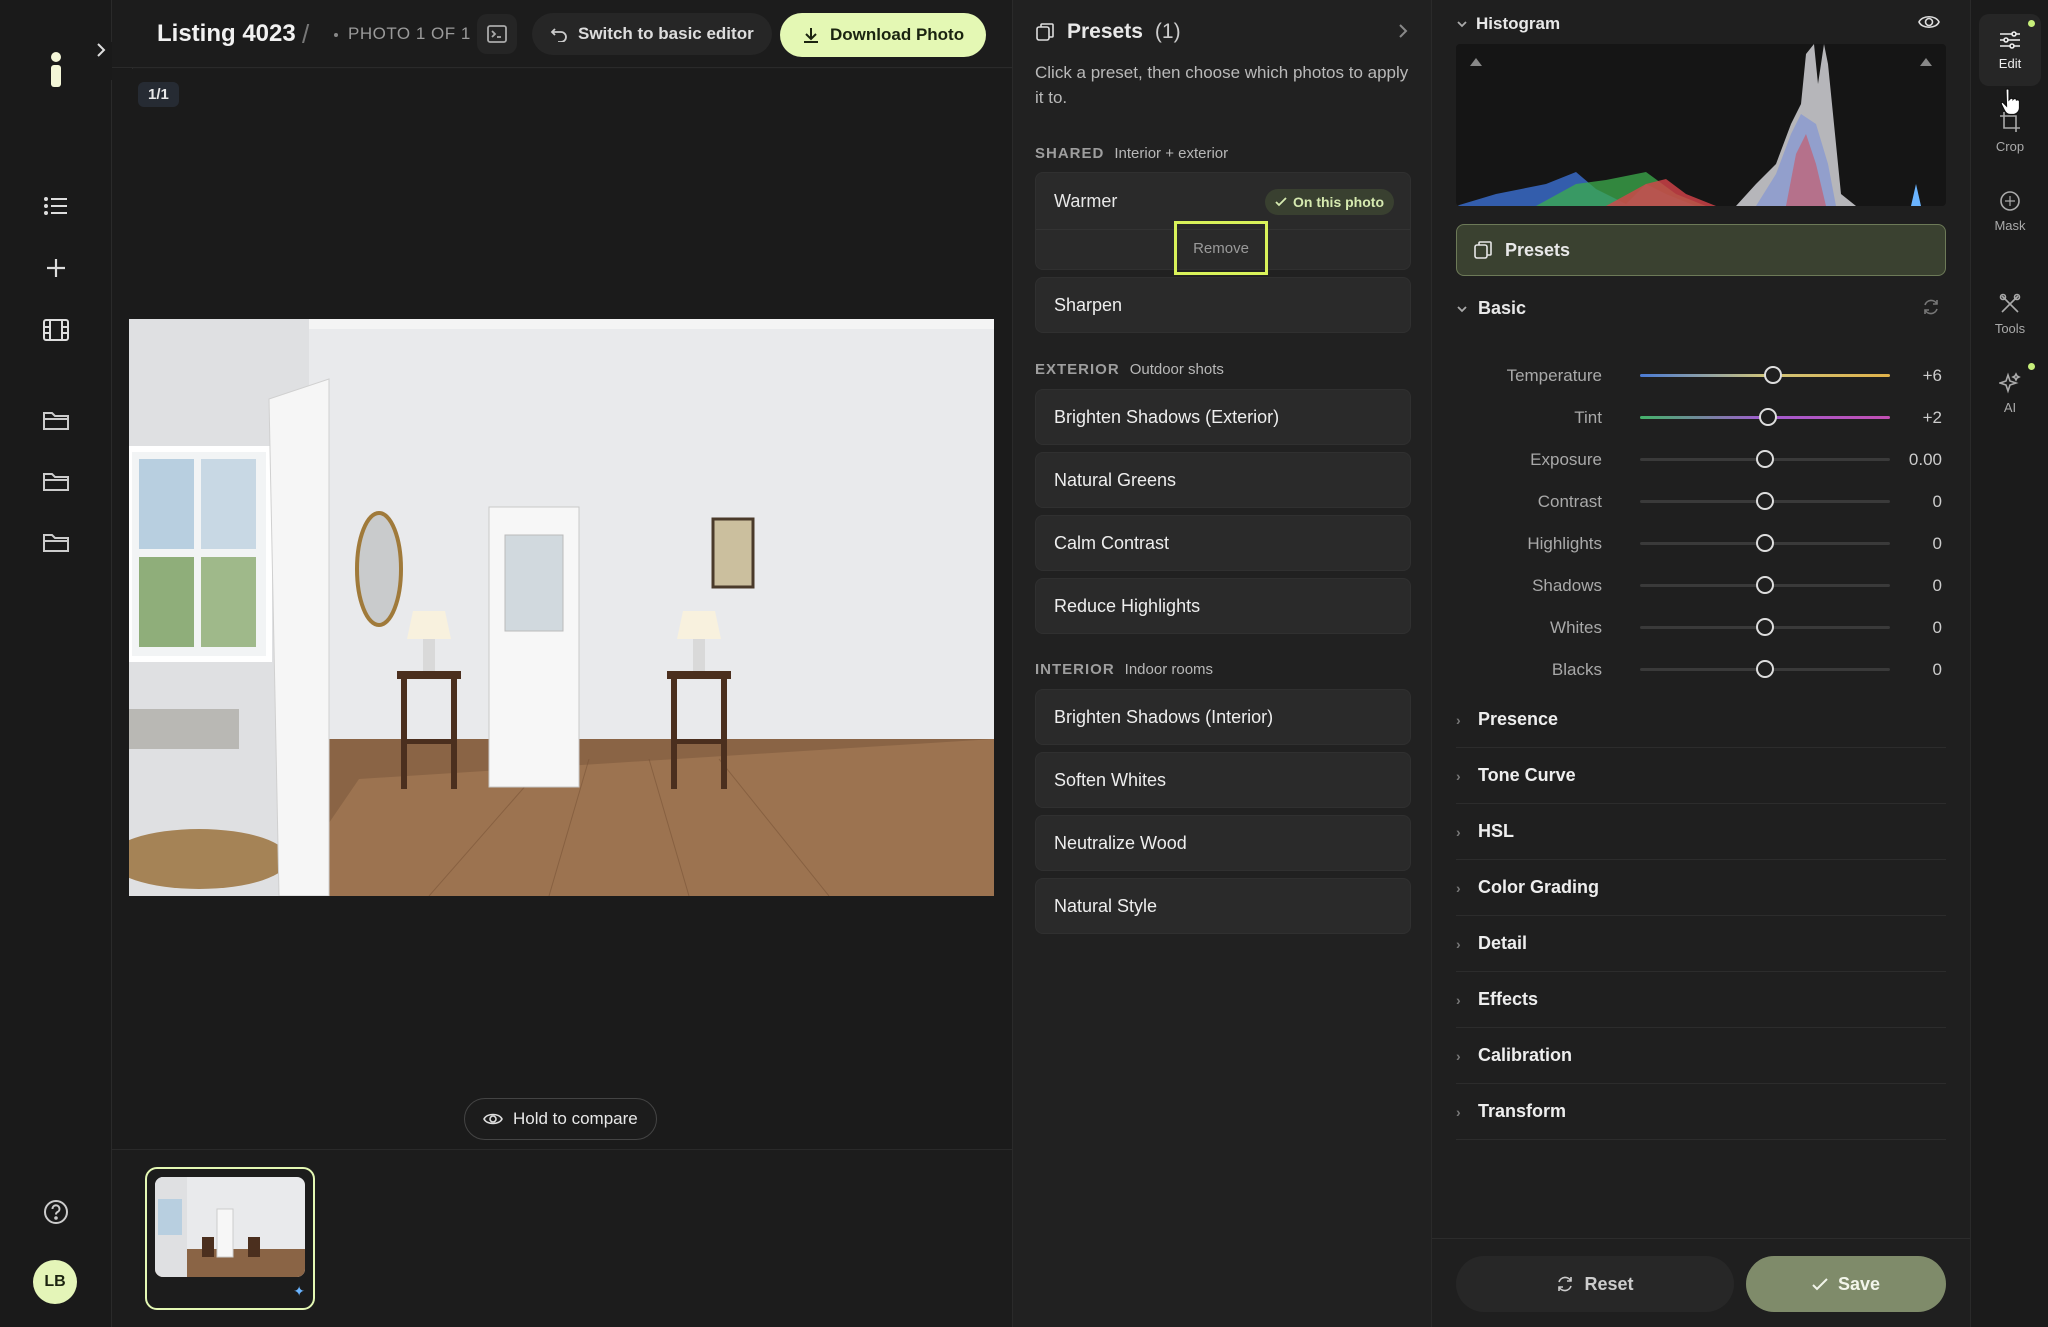  What do you see at coordinates (558, 35) in the screenshot?
I see `undo-icon` at bounding box center [558, 35].